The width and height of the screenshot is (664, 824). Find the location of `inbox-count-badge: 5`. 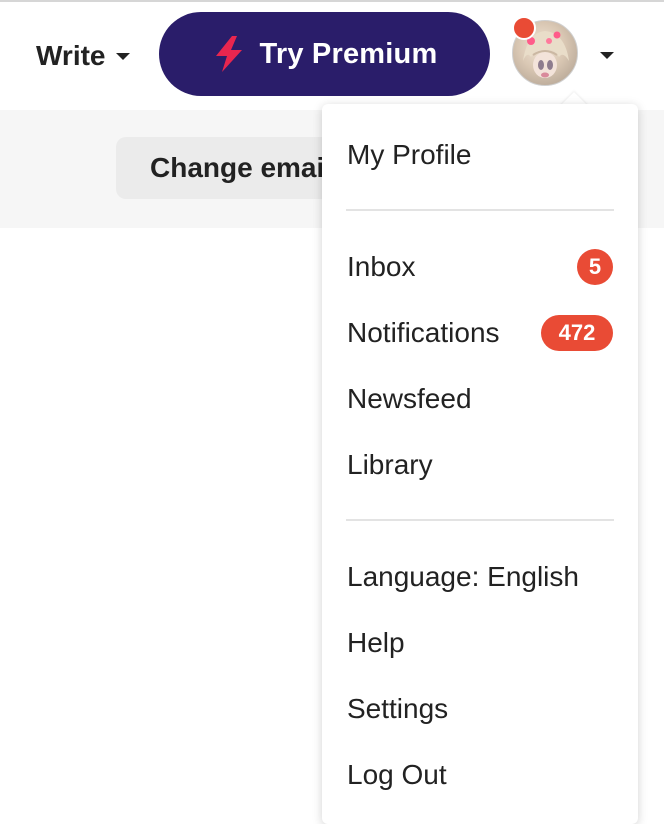

inbox-count-badge: 5 is located at coordinates (595, 267).